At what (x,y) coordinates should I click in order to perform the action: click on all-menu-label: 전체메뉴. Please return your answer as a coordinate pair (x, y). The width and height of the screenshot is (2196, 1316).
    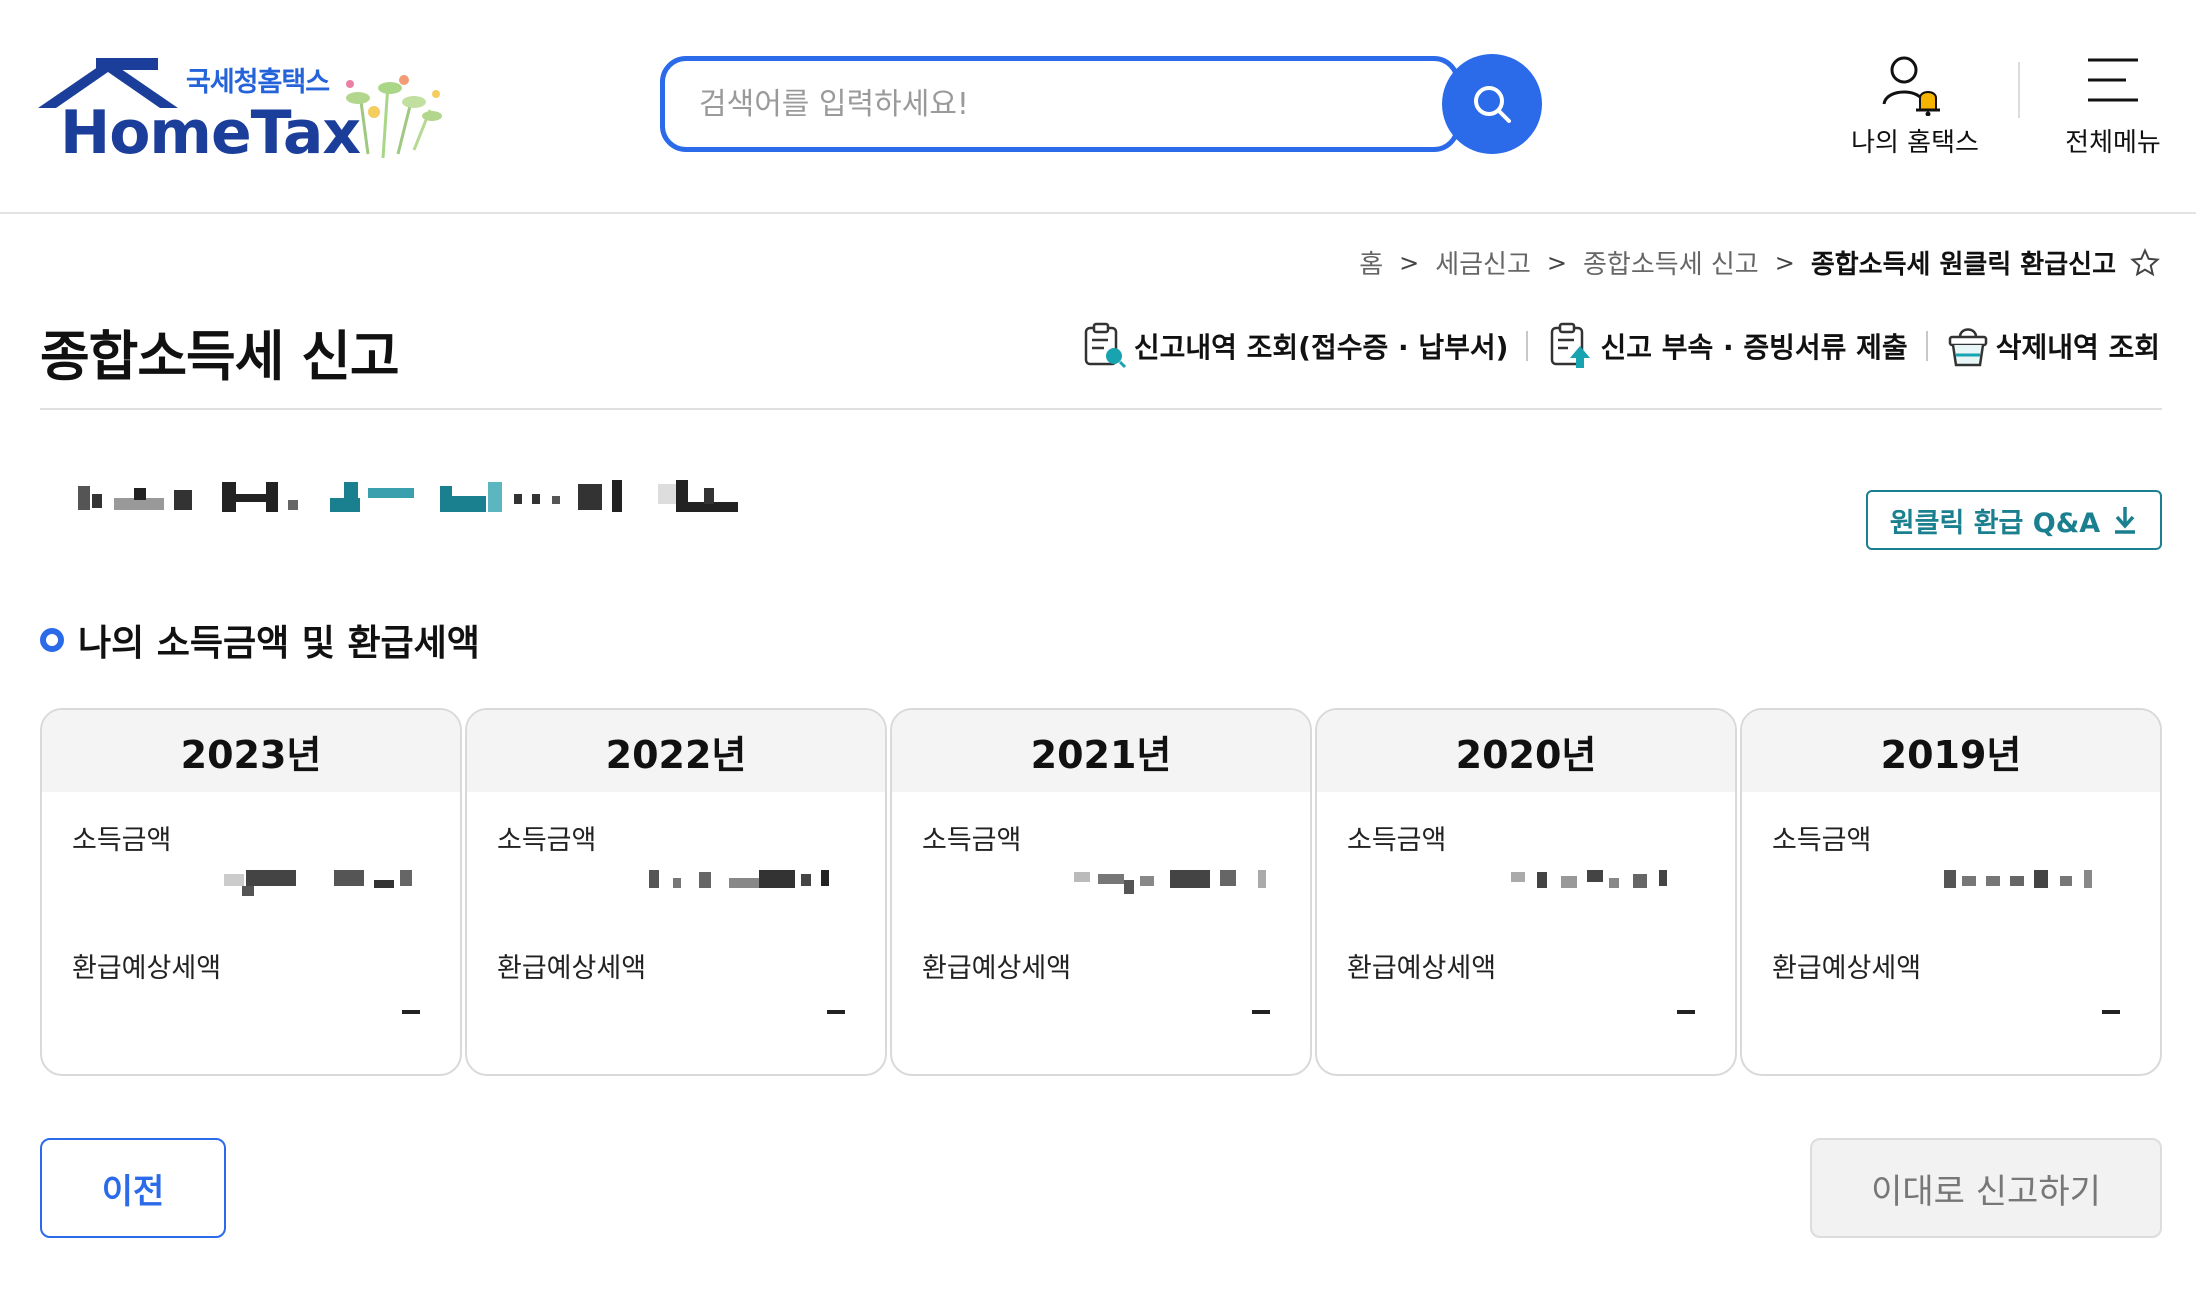
    Looking at the image, I should click on (2113, 143).